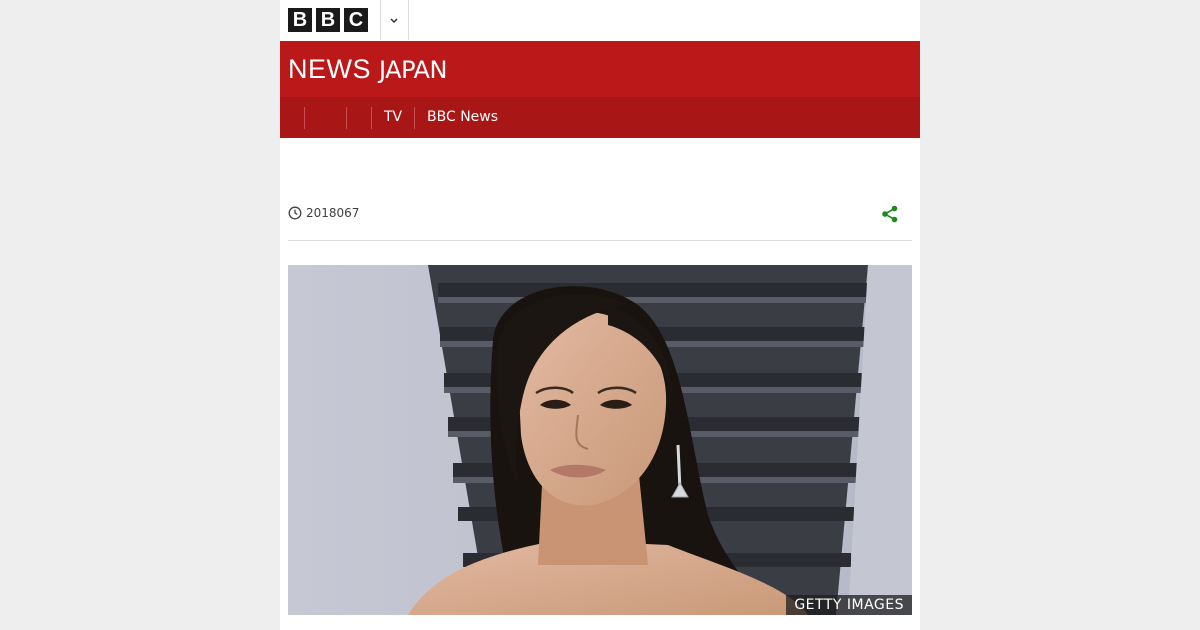  Describe the element at coordinates (600, 214) in the screenshot. I see `article-meta: 2018067` at that location.